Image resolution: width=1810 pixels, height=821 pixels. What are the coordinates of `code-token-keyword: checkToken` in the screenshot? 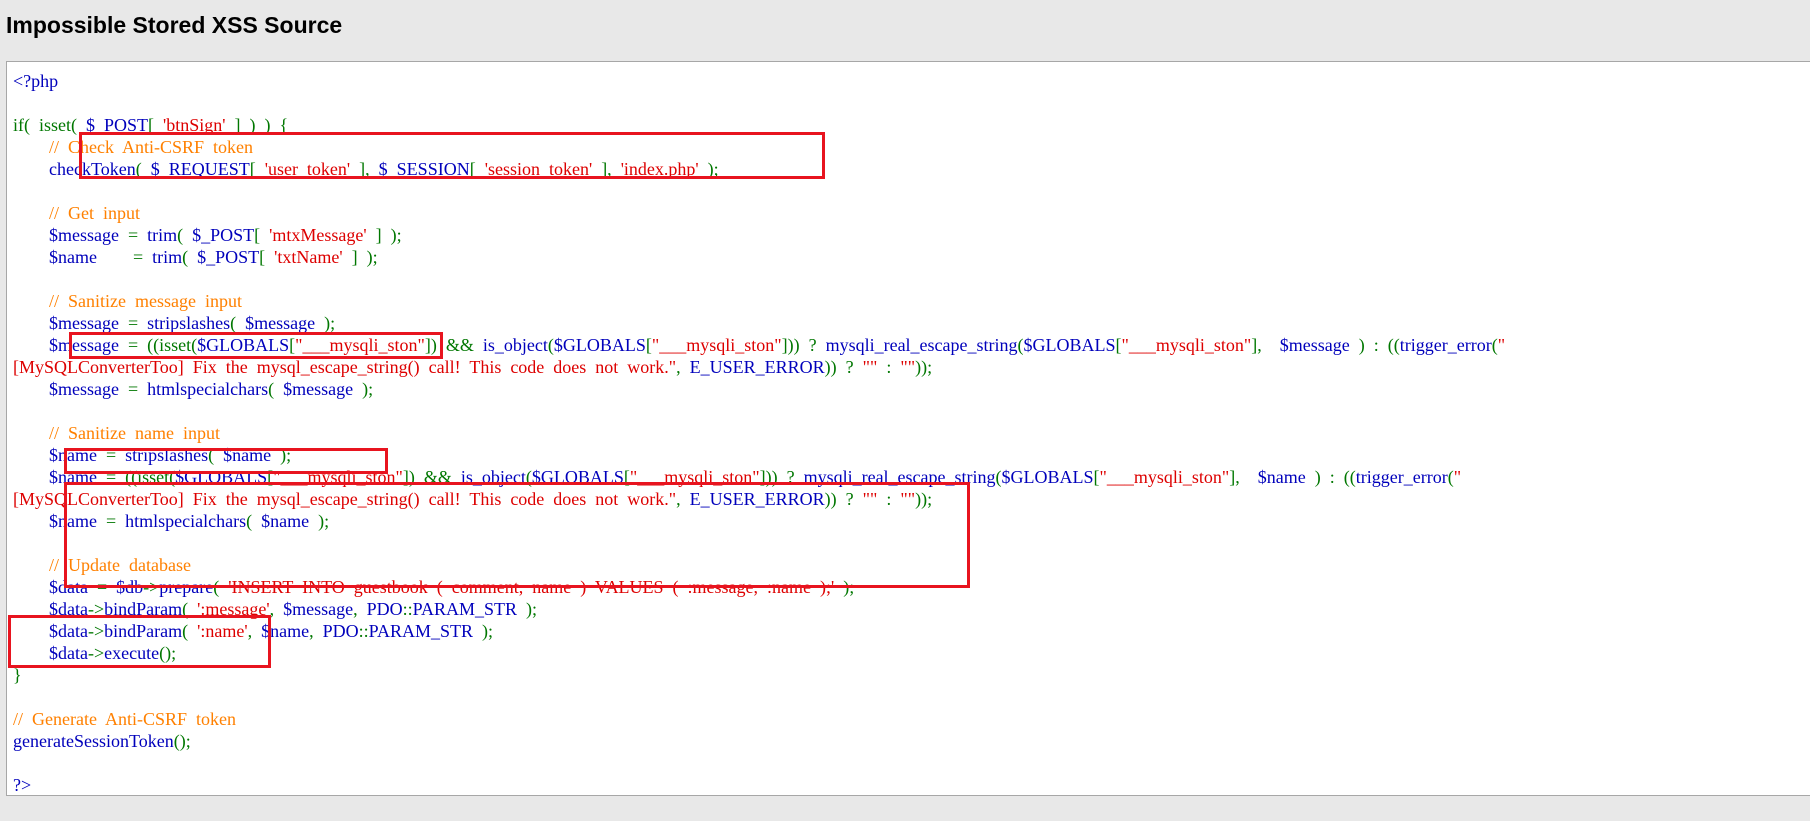 It's located at (92, 169).